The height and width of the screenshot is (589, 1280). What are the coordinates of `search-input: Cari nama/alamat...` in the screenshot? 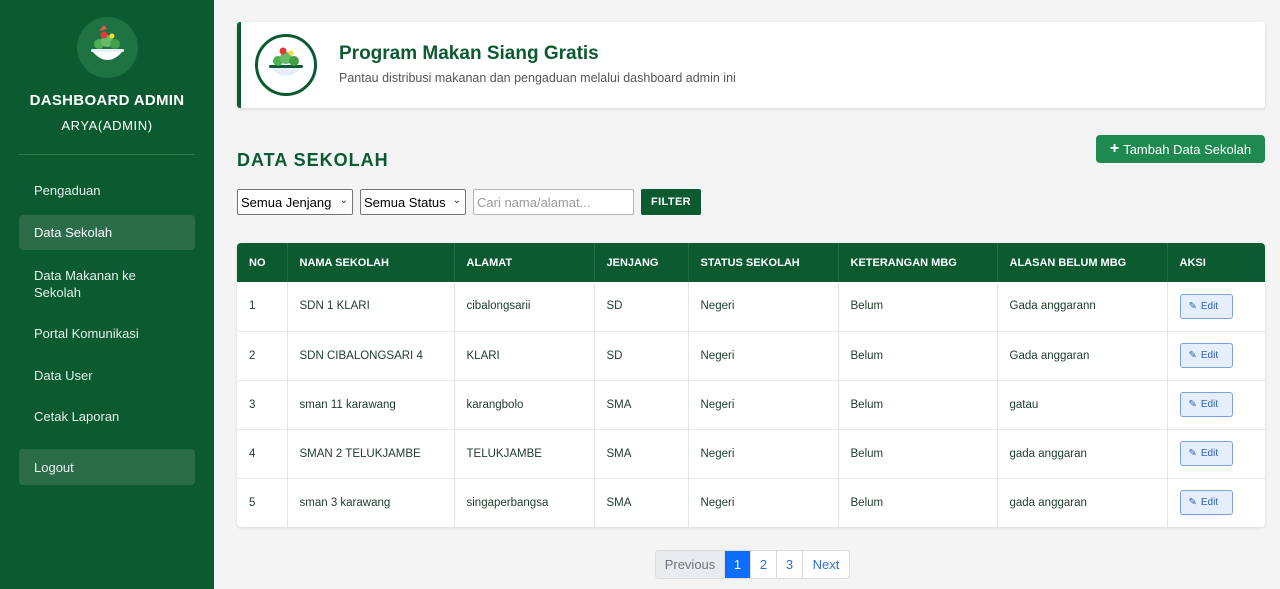 It's located at (553, 202).